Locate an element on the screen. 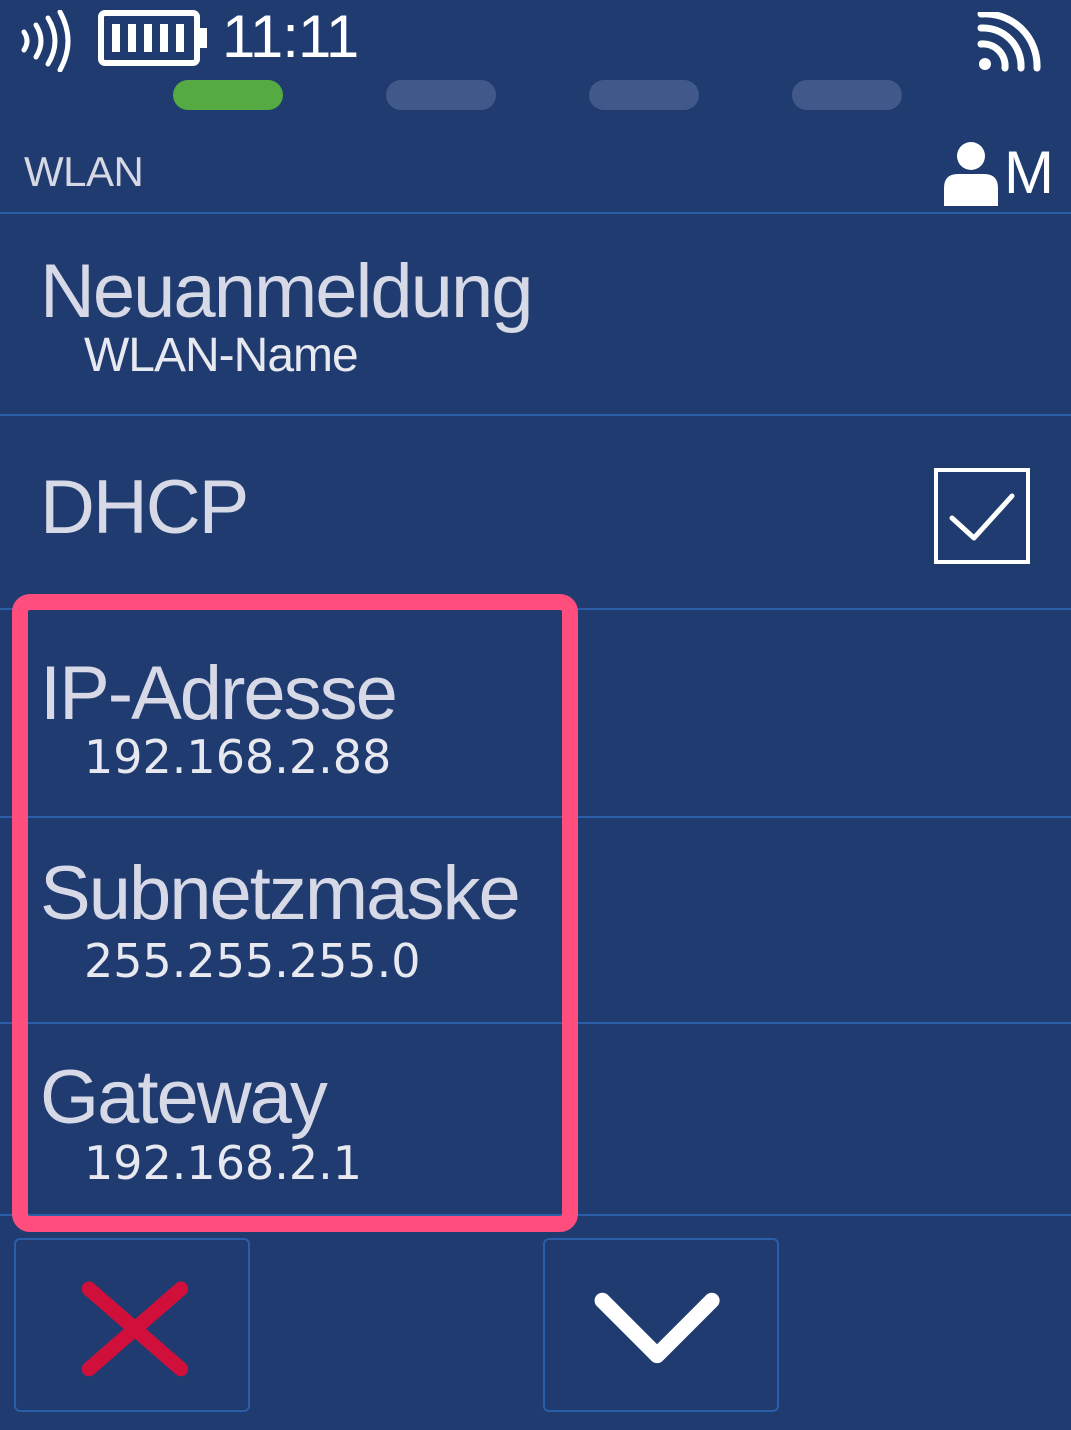 The height and width of the screenshot is (1430, 1071). ip-address-row: IP-Adresse 192.168.2.88 is located at coordinates (535, 714).